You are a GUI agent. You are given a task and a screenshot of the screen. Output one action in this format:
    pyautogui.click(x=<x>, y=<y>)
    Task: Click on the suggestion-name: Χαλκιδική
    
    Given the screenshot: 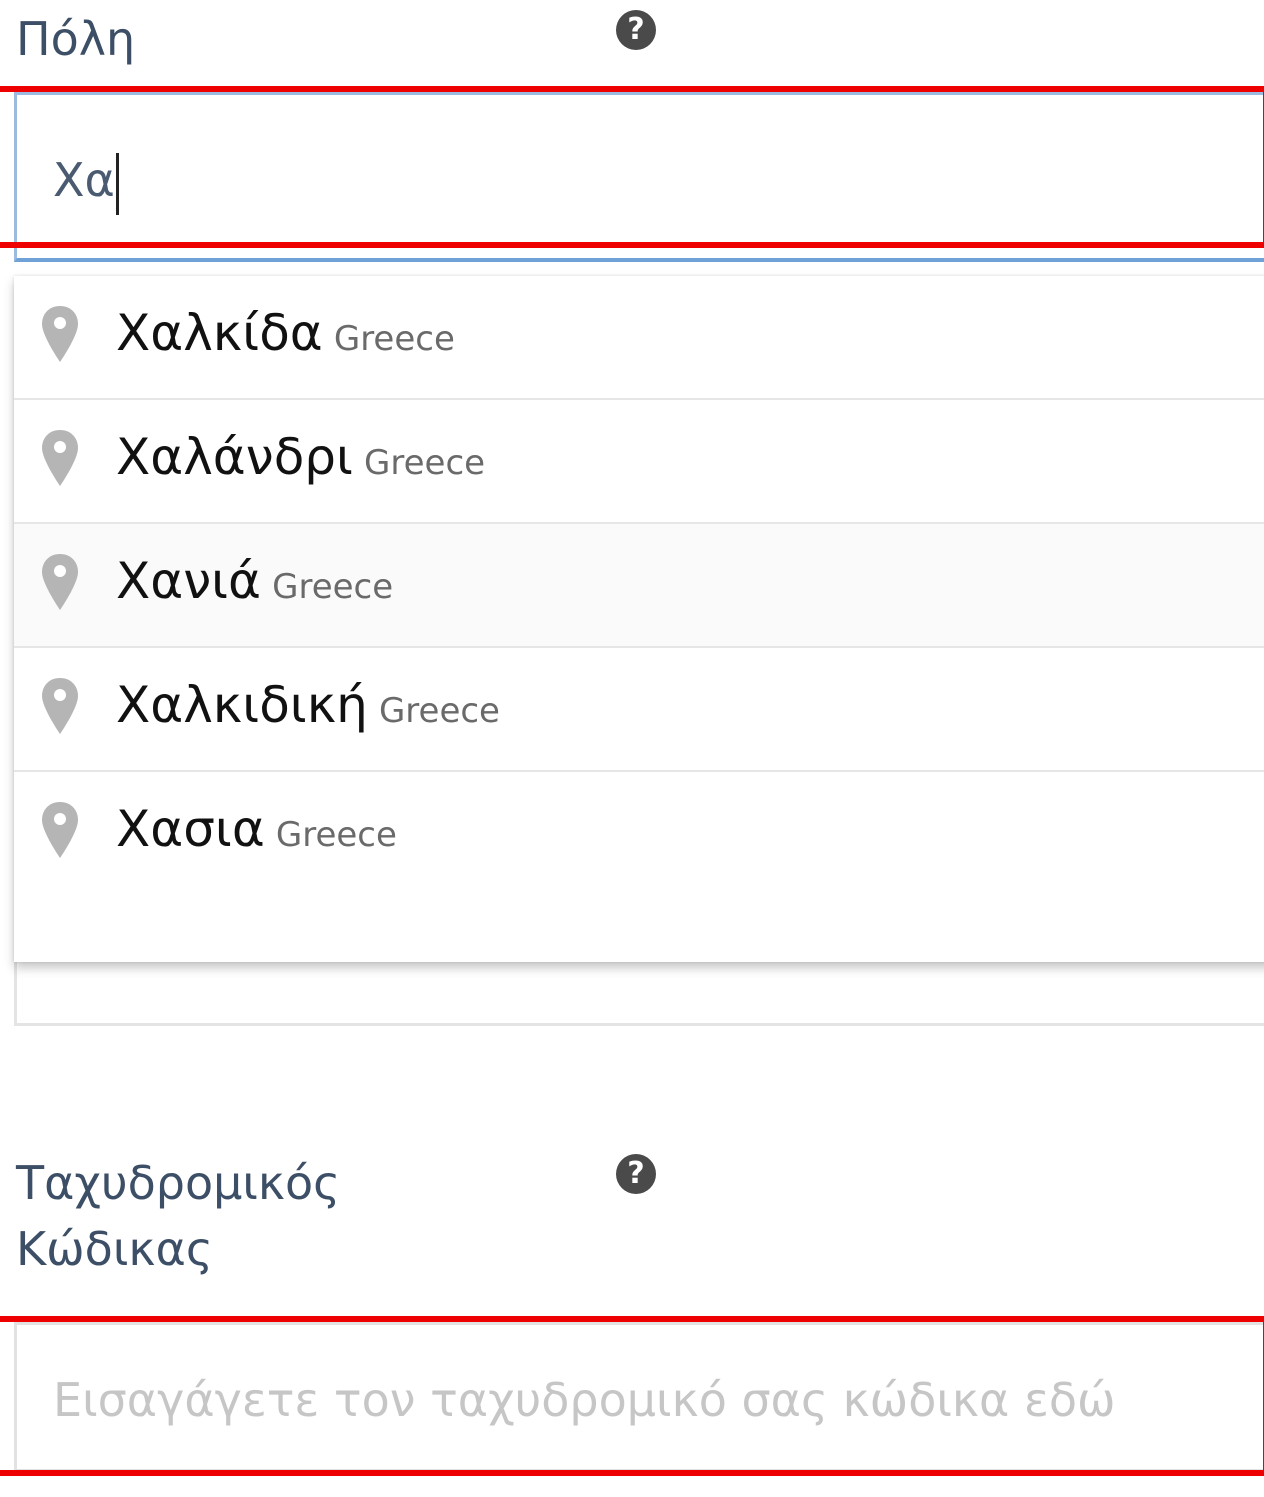 What is the action you would take?
    pyautogui.click(x=242, y=705)
    